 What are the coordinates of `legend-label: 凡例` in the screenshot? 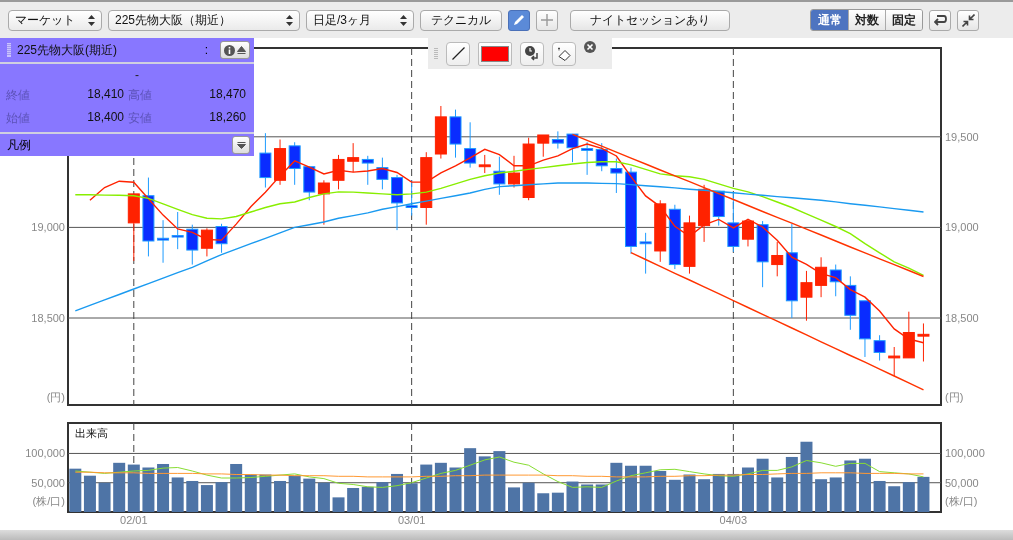 It's located at (19, 145).